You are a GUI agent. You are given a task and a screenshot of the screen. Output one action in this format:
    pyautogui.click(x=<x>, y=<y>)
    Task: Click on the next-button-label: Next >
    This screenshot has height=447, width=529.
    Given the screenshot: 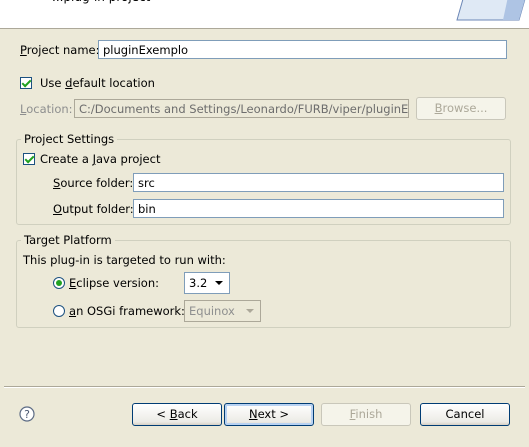 What is the action you would take?
    pyautogui.click(x=269, y=414)
    